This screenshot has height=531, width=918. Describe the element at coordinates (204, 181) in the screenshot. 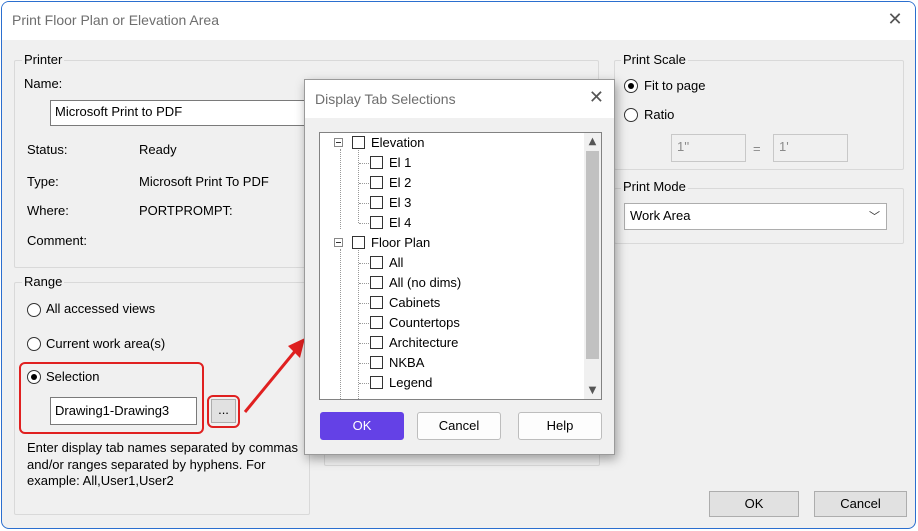

I see `type-value: Microsoft Print To PDF` at that location.